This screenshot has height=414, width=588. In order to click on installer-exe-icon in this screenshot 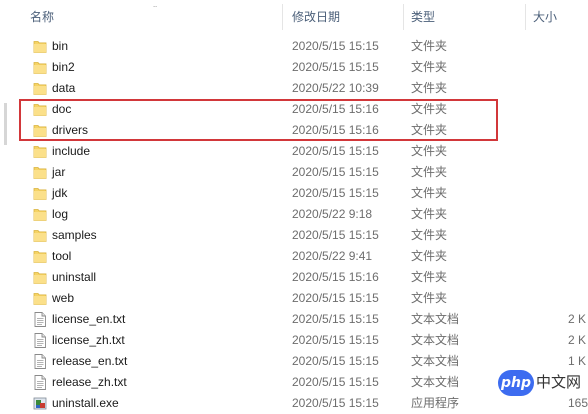, I will do `click(40, 403)`.